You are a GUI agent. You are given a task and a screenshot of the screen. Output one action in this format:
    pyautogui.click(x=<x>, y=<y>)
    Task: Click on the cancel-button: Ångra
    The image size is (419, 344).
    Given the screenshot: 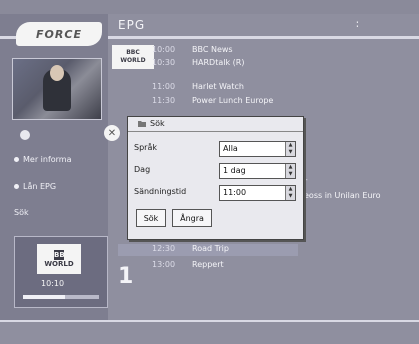 What is the action you would take?
    pyautogui.click(x=192, y=218)
    